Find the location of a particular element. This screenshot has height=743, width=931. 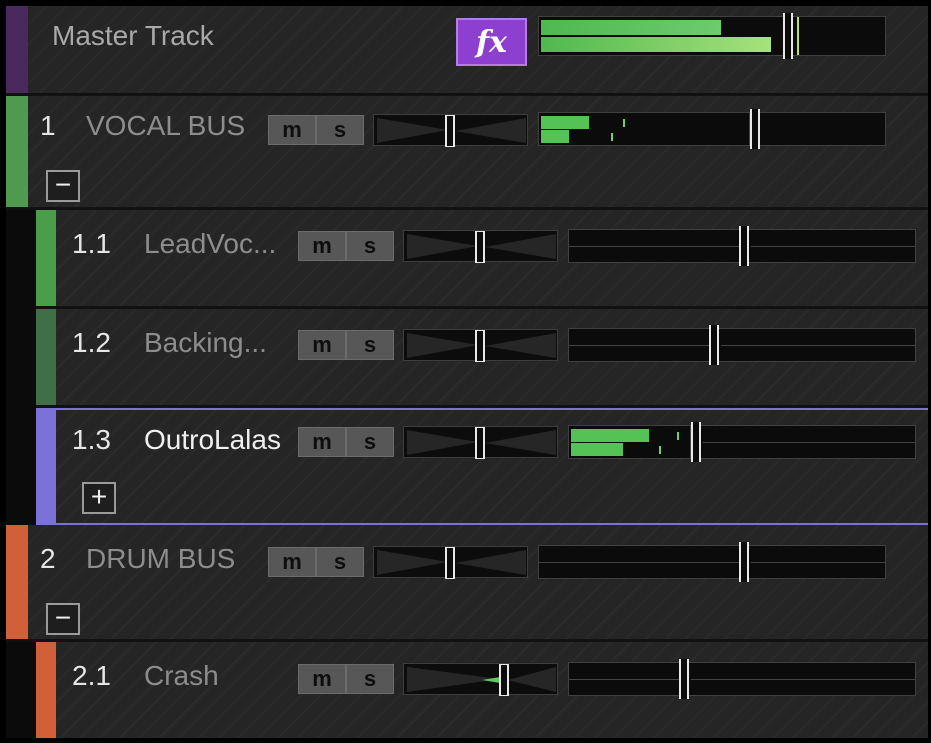

track-number: 1 is located at coordinates (48, 125).